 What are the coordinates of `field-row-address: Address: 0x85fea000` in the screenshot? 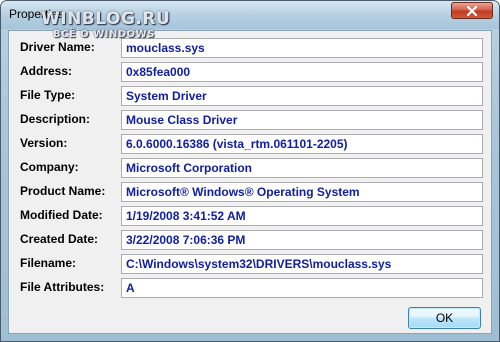 It's located at (251, 72).